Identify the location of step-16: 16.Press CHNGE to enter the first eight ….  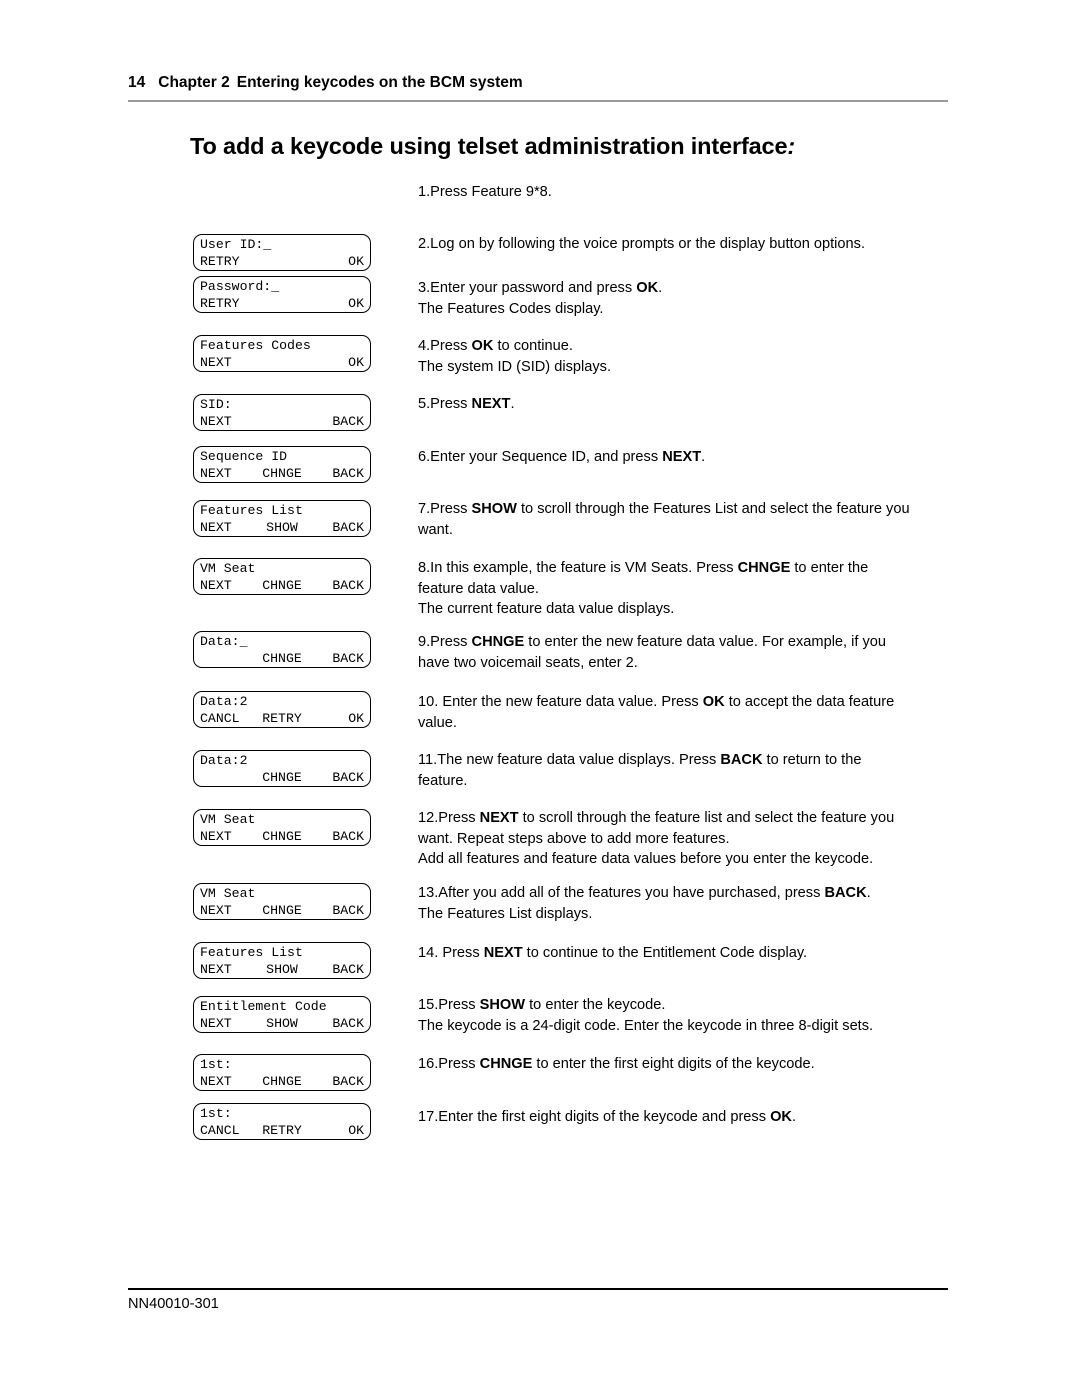
(684, 1064).